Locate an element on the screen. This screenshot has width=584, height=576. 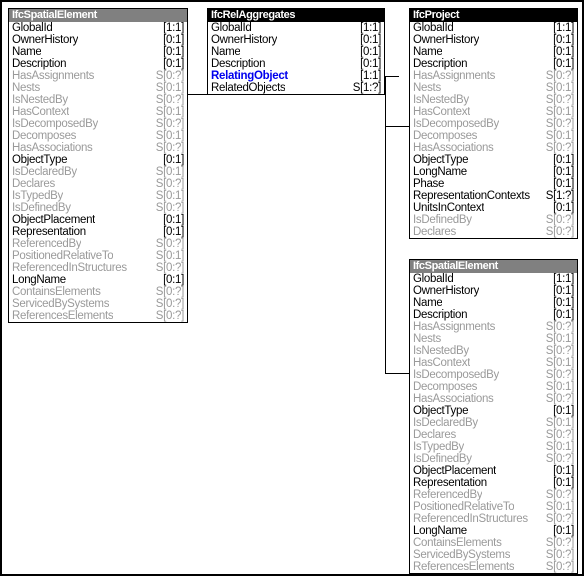
attribute-row-relating-object: RelatingObject [1:1] is located at coordinates (296, 76).